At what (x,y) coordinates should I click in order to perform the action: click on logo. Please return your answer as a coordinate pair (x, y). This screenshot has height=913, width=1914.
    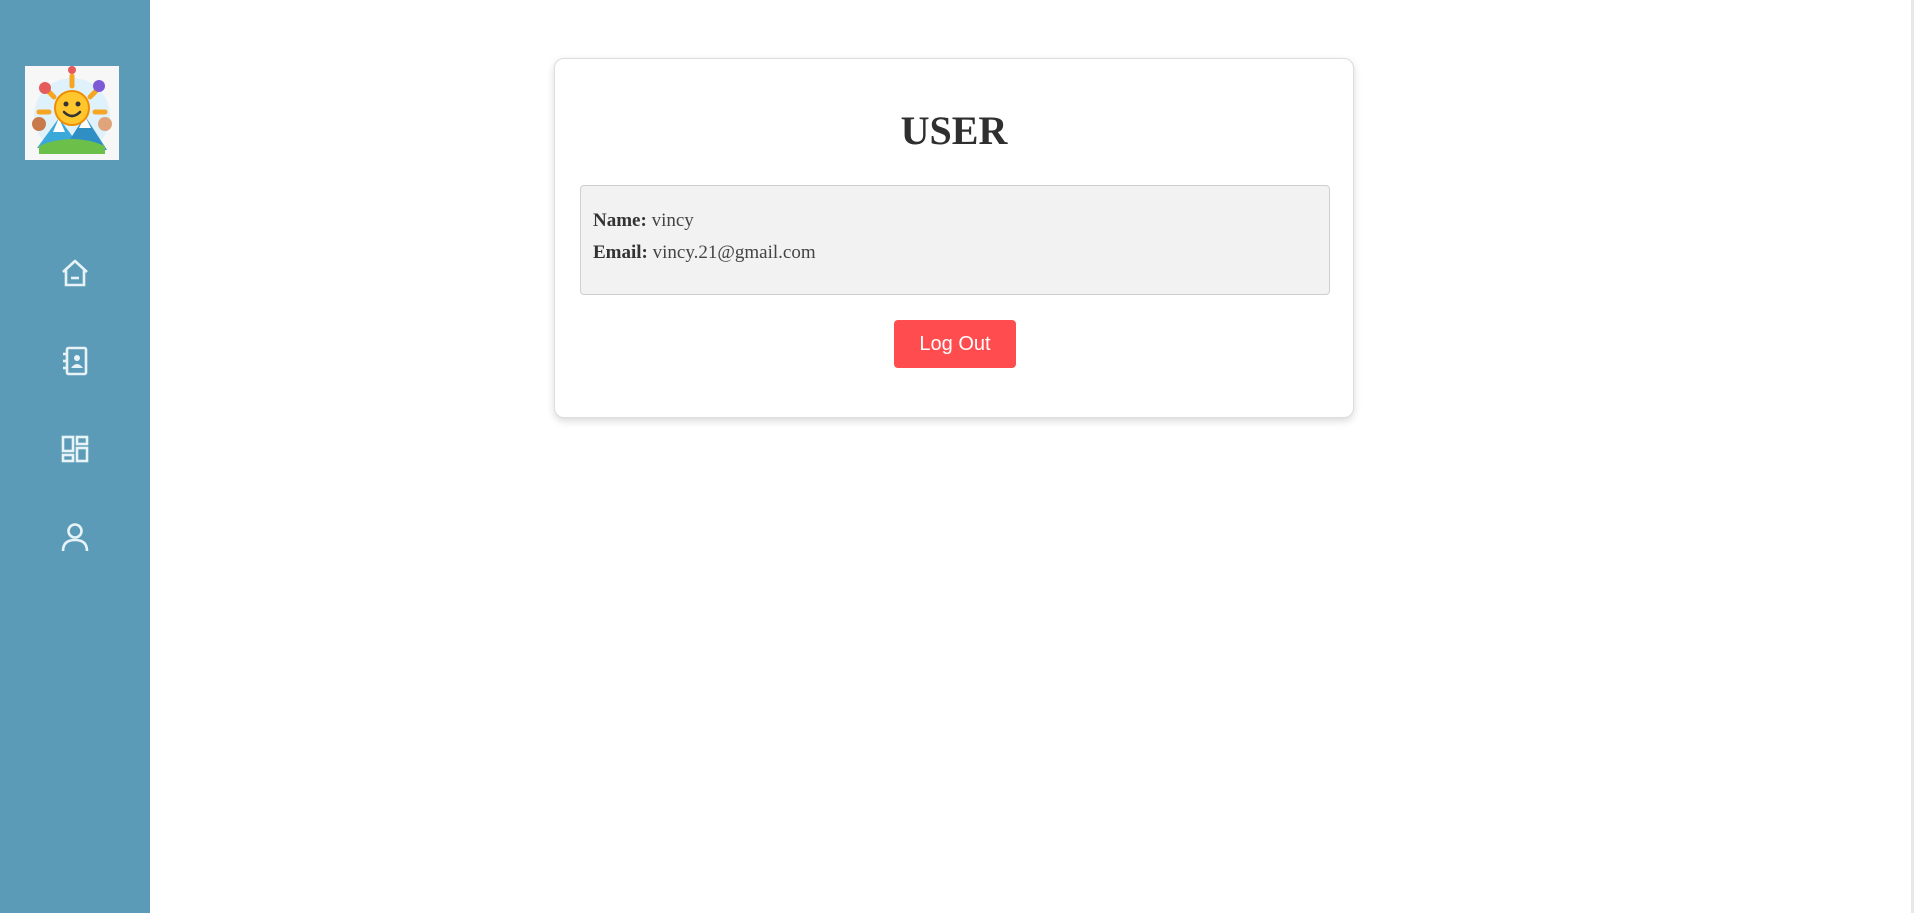
    Looking at the image, I should click on (72, 113).